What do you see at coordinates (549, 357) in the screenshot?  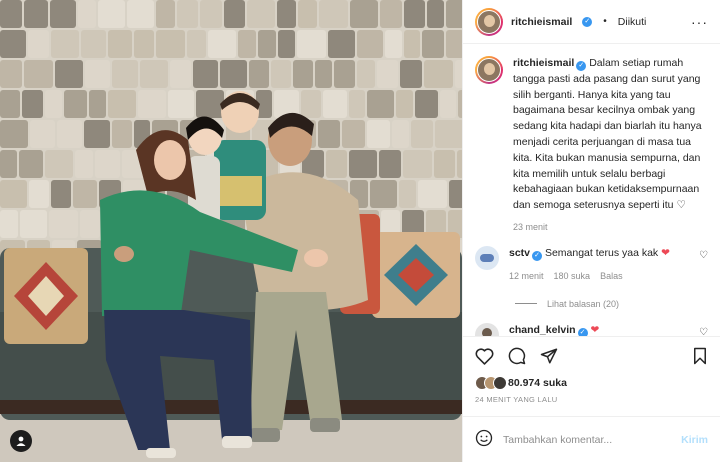 I see `share-icon` at bounding box center [549, 357].